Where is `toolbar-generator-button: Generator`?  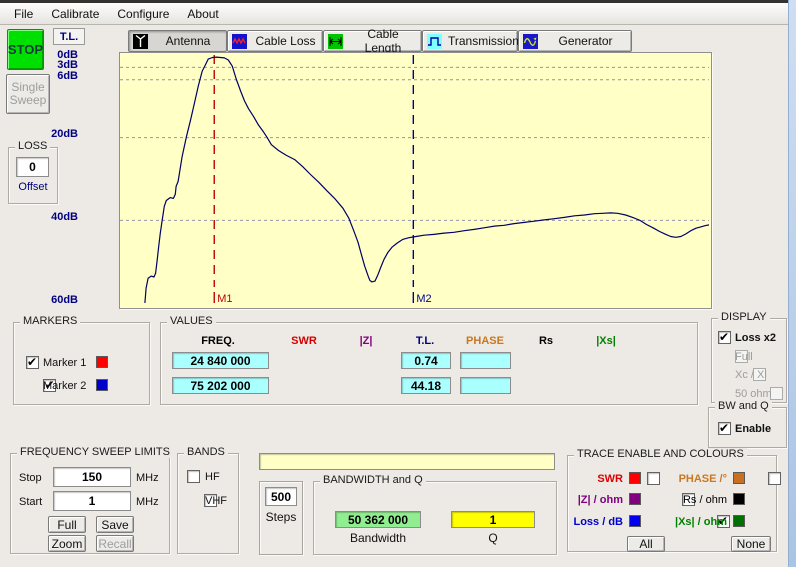 toolbar-generator-button: Generator is located at coordinates (575, 41).